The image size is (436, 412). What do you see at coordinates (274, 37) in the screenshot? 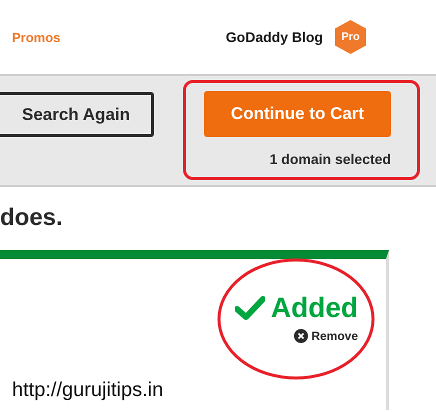
I see `blog-link: GoDaddy Blog` at bounding box center [274, 37].